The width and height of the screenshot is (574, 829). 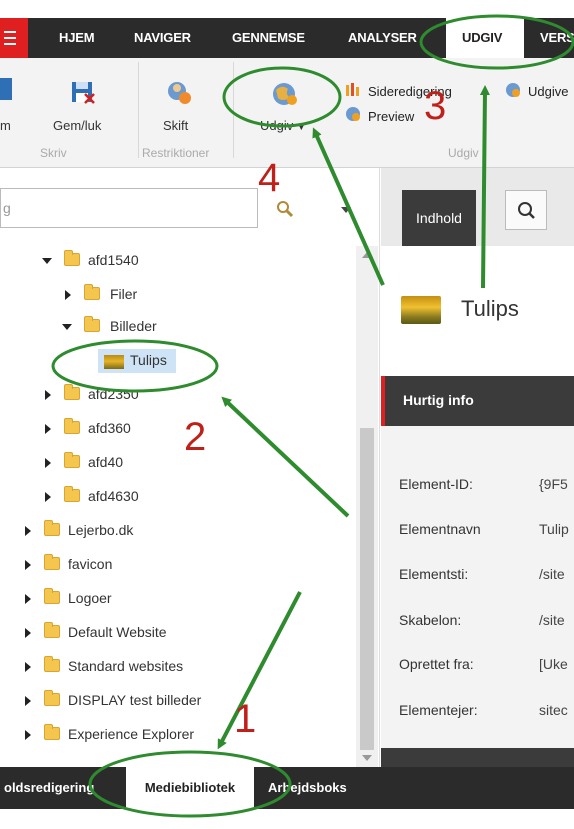 I want to click on tab-indhold: Indhold, so click(x=439, y=218).